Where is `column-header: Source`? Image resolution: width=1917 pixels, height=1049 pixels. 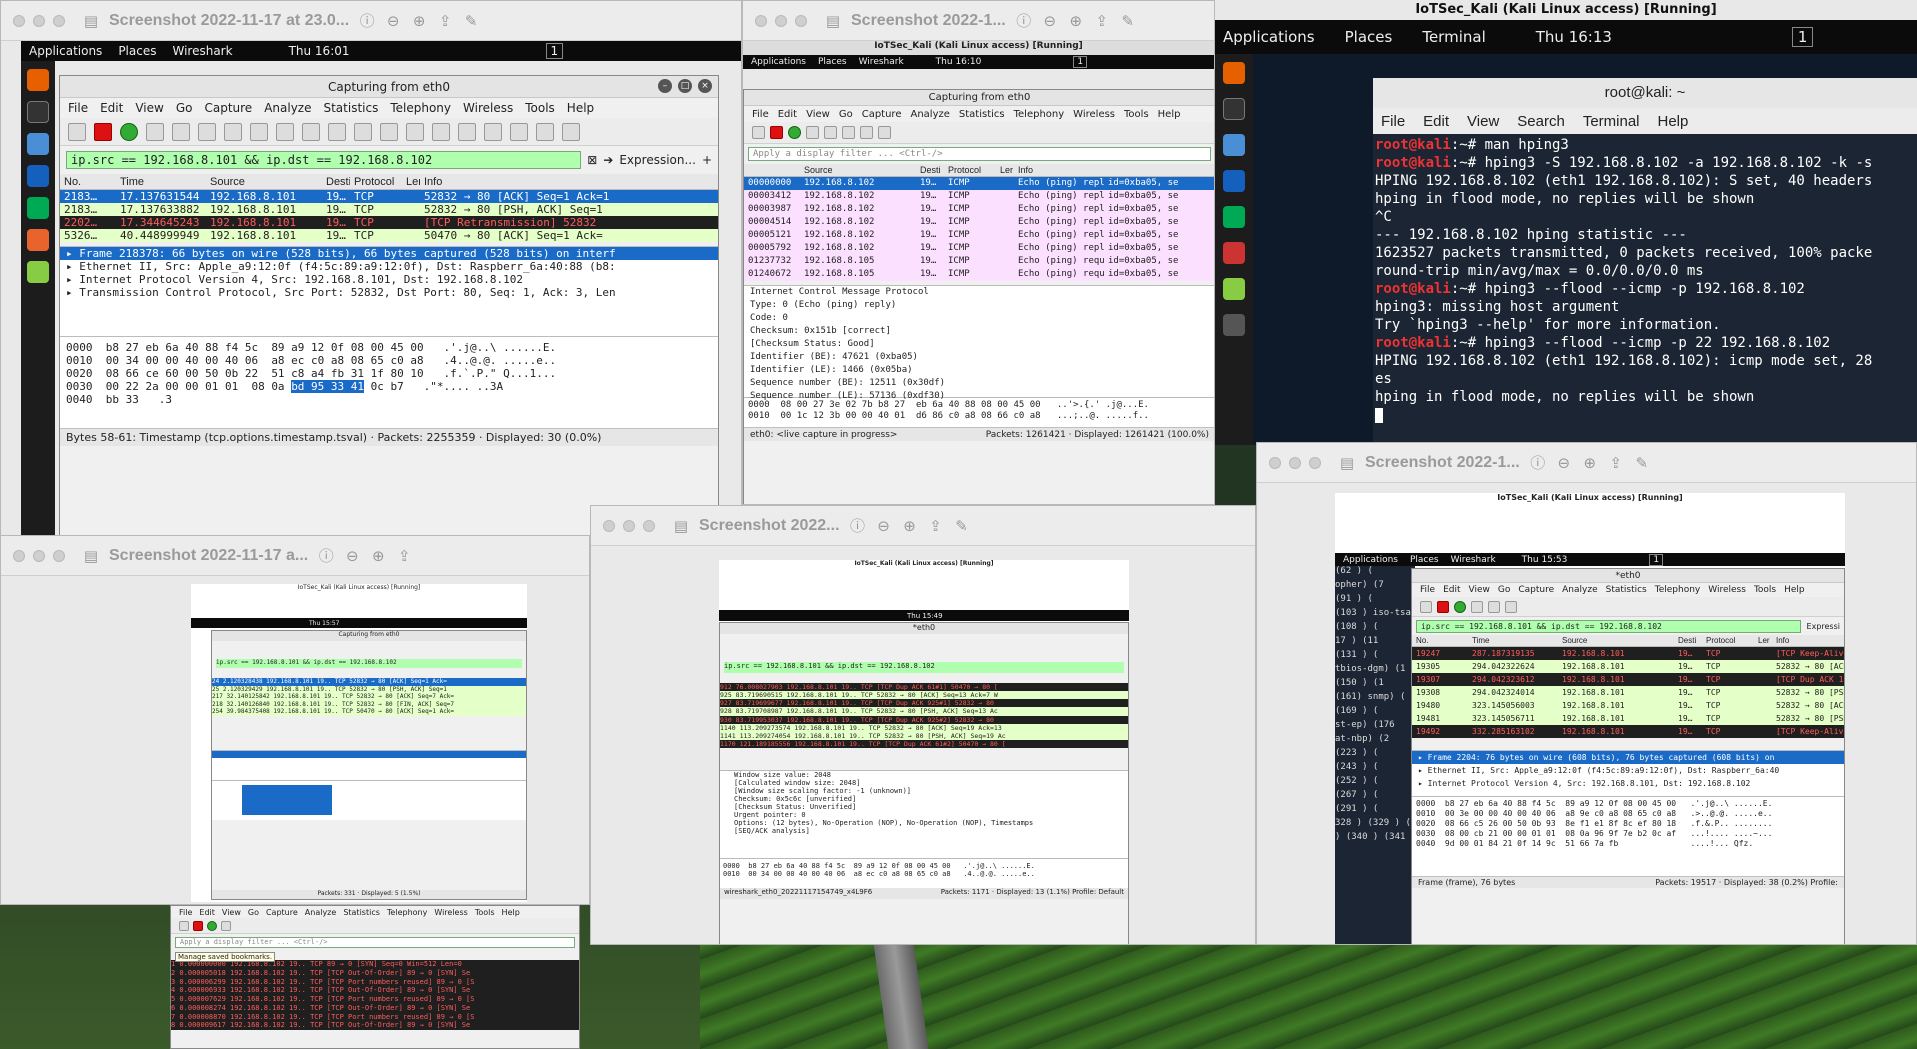
column-header: Source is located at coordinates (858, 170).